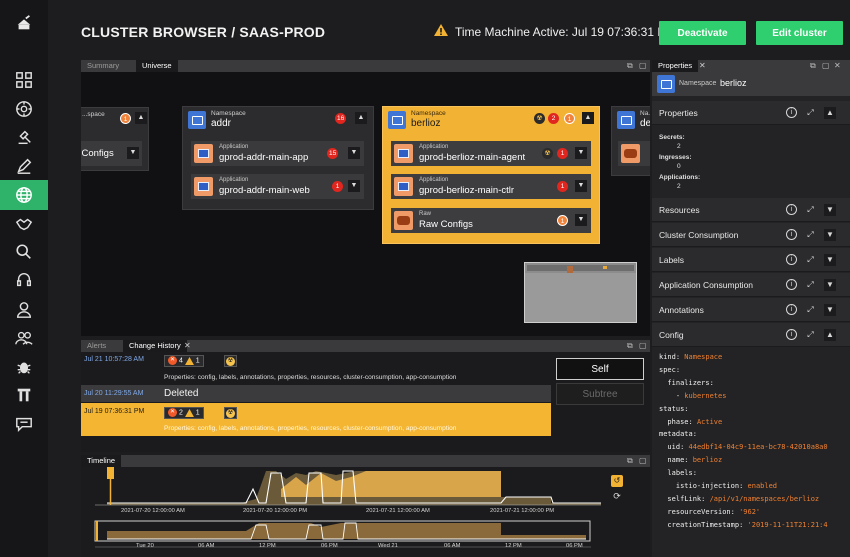 Image resolution: width=850 pixels, height=557 pixels. What do you see at coordinates (24, 166) in the screenshot?
I see `pen-icon` at bounding box center [24, 166].